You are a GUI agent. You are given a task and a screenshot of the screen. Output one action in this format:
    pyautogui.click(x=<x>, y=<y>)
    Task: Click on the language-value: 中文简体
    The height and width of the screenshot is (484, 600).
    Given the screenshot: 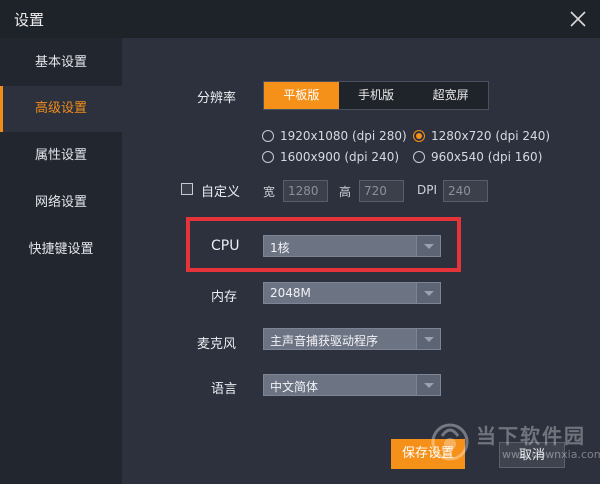 What is the action you would take?
    pyautogui.click(x=294, y=387)
    